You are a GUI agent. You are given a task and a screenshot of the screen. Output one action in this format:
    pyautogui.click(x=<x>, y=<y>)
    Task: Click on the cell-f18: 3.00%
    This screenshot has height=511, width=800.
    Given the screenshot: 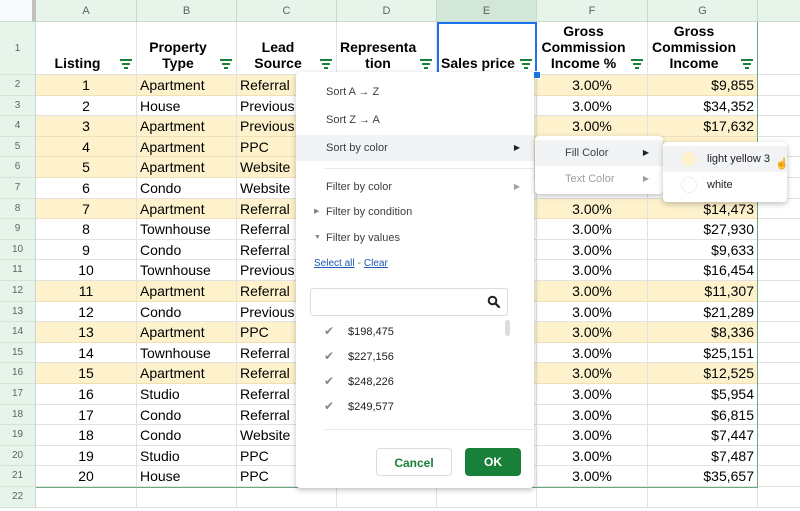 What is the action you would take?
    pyautogui.click(x=592, y=415)
    